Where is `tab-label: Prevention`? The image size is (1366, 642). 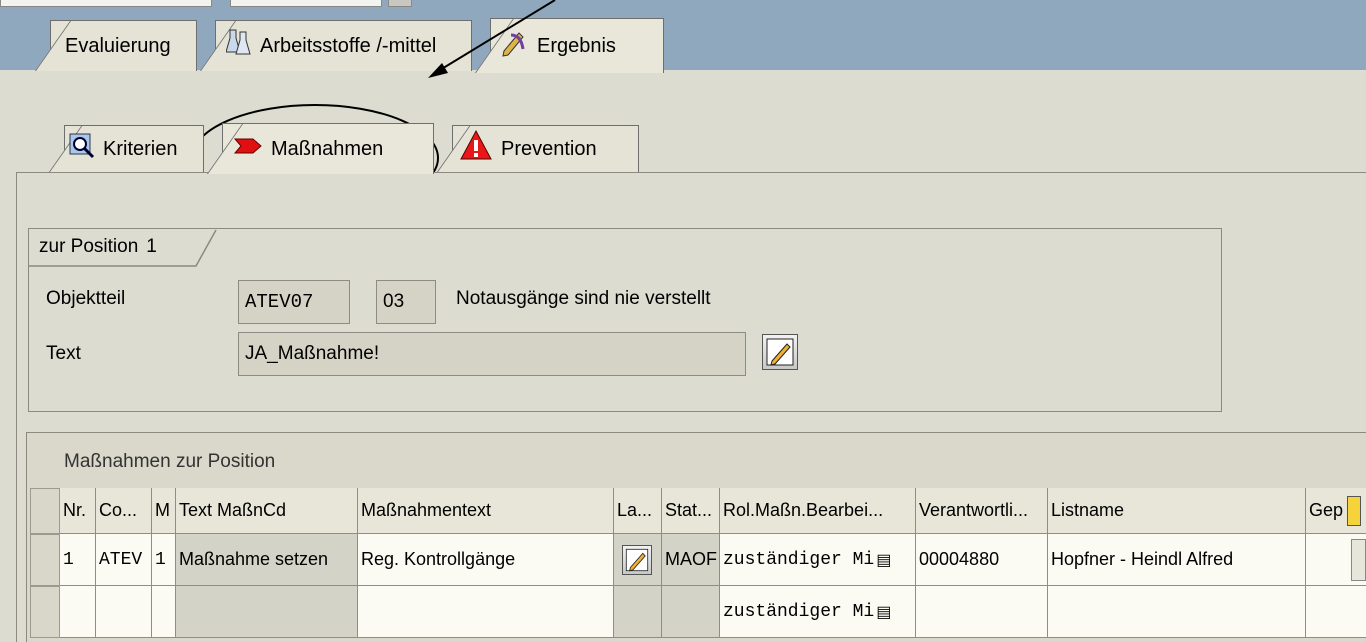
tab-label: Prevention is located at coordinates (549, 148).